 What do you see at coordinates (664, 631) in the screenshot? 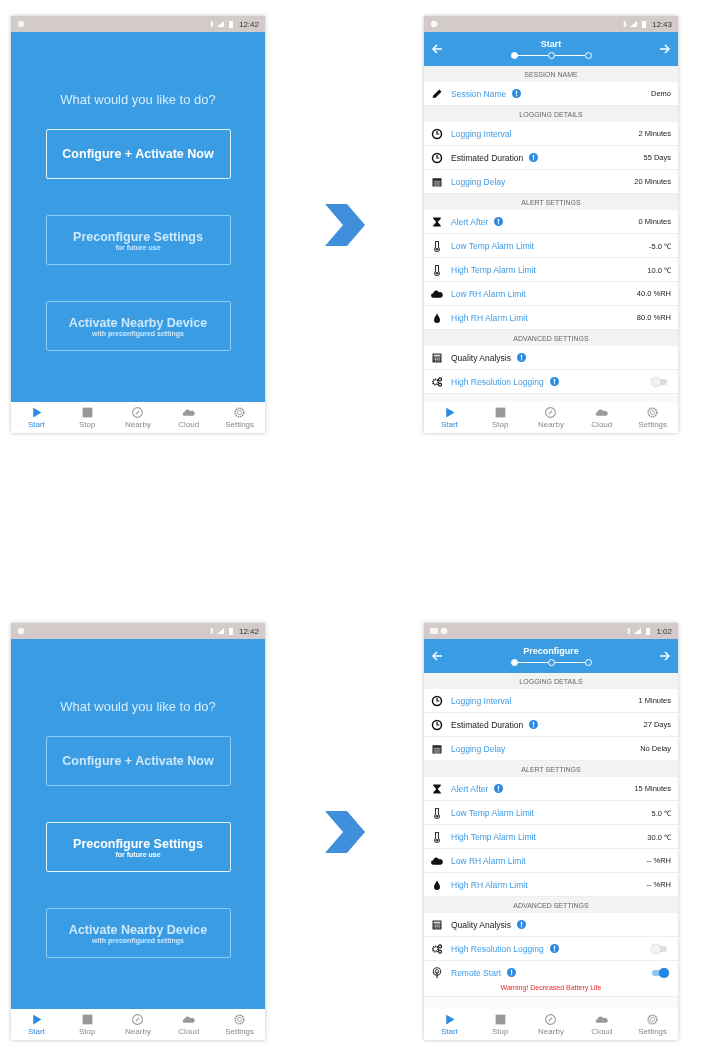
I see `status-time: 1:02` at bounding box center [664, 631].